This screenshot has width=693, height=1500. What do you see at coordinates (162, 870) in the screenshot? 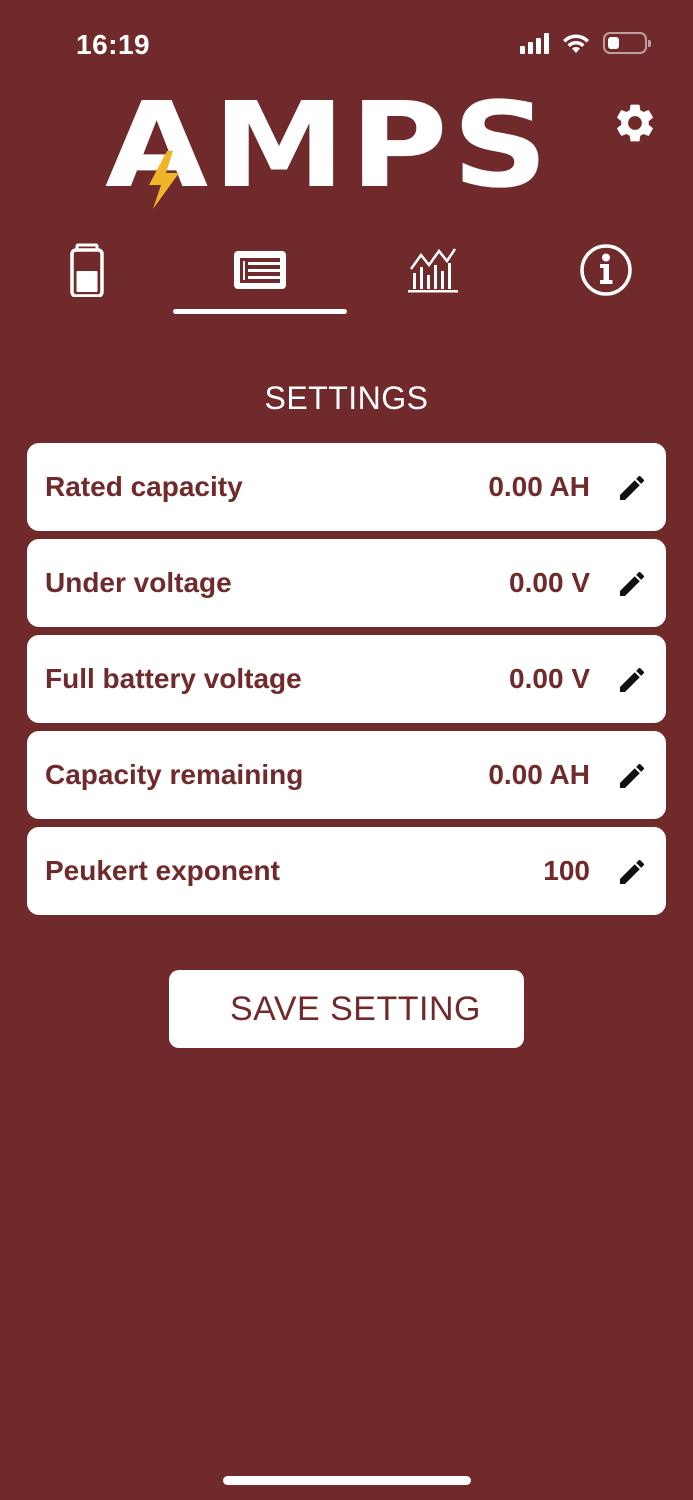
I see `setting-label: Peukert exponent` at bounding box center [162, 870].